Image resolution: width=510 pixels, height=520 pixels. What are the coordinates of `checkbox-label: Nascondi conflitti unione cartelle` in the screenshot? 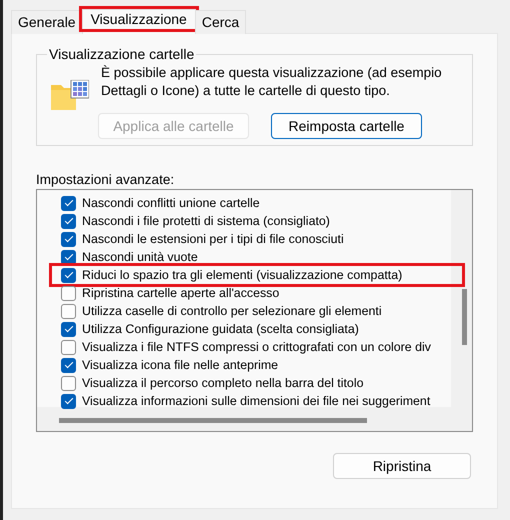 It's located at (171, 203).